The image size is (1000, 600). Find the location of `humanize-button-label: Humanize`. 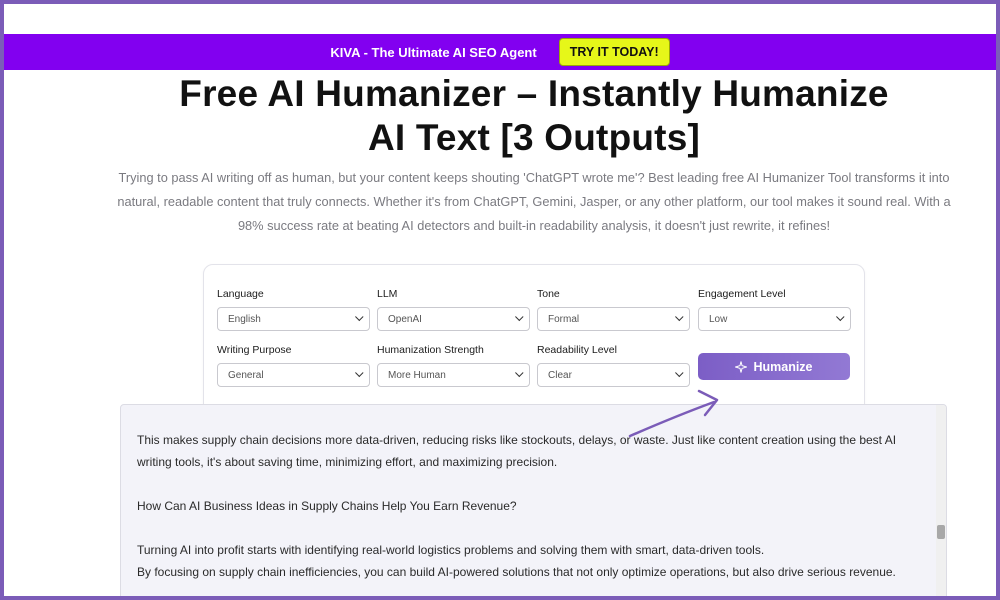

humanize-button-label: Humanize is located at coordinates (783, 366).